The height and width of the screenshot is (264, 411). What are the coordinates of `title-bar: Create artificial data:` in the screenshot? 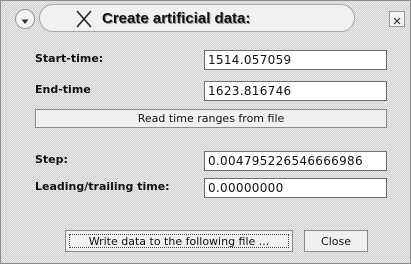 It's located at (206, 18).